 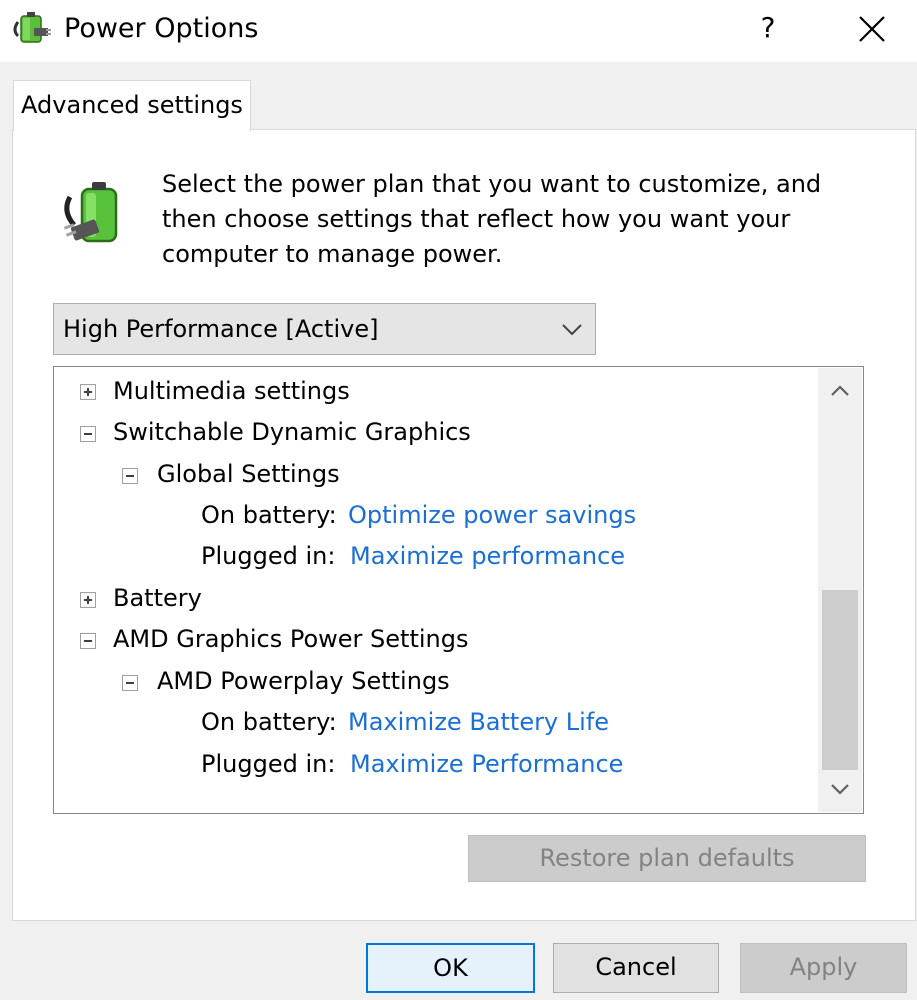 I want to click on help-button: ?, so click(x=768, y=28).